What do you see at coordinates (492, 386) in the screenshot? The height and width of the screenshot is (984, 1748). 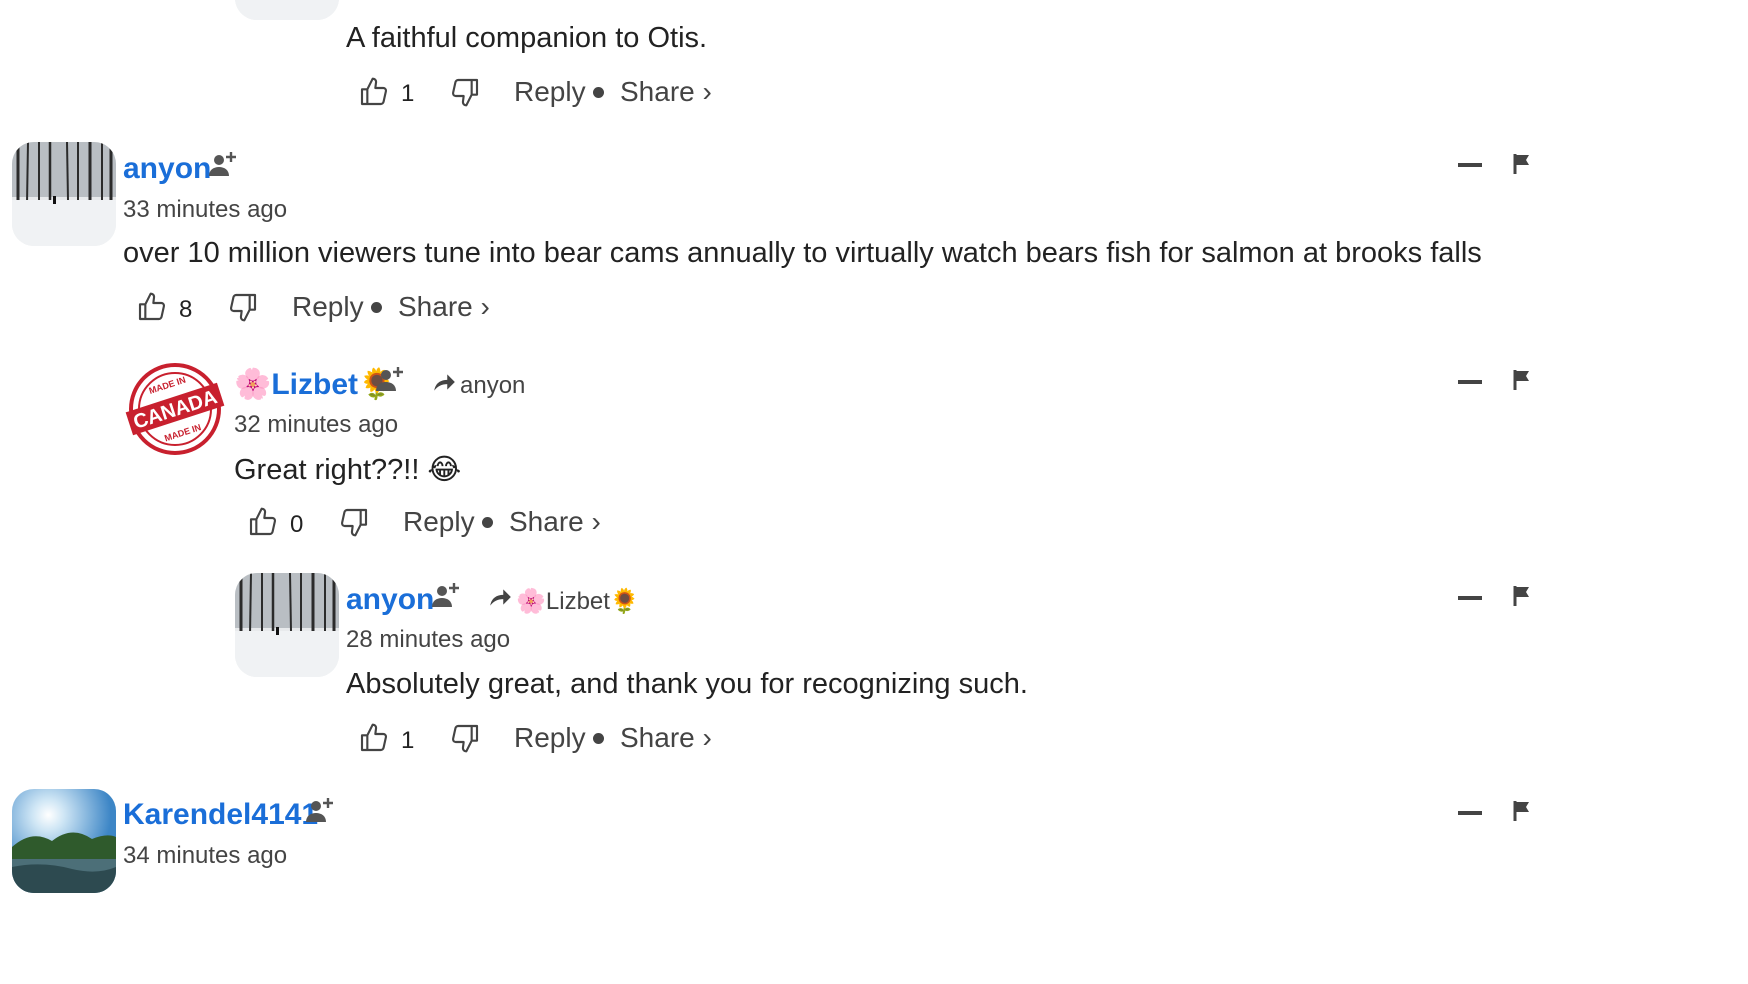 I see `reply-to-username: anyon` at bounding box center [492, 386].